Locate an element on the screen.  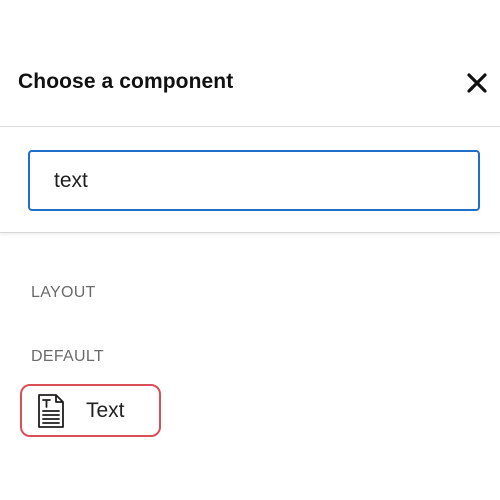
close-button is located at coordinates (477, 83).